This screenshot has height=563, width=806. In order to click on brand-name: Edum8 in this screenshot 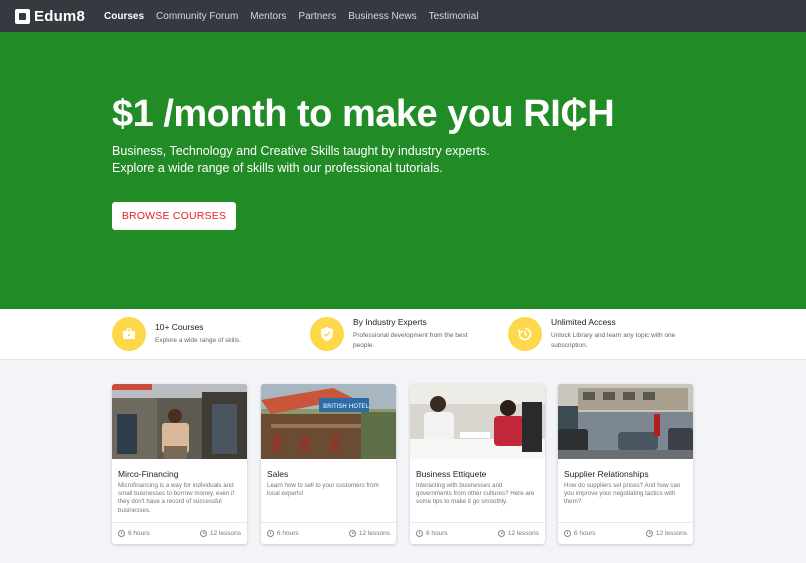, I will do `click(60, 16)`.